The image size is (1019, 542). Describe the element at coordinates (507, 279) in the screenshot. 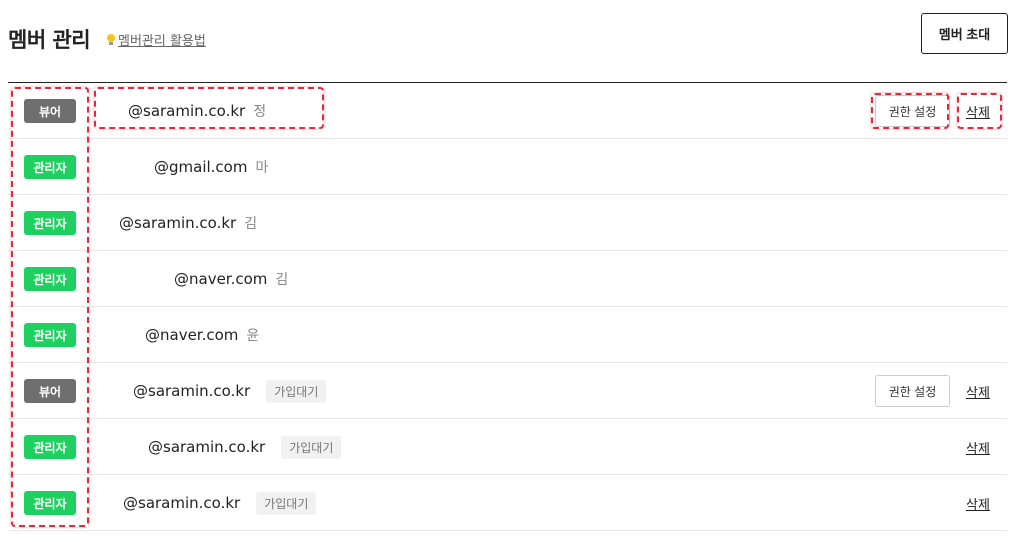

I see `member-row: 관리자 @naver.com 김` at that location.